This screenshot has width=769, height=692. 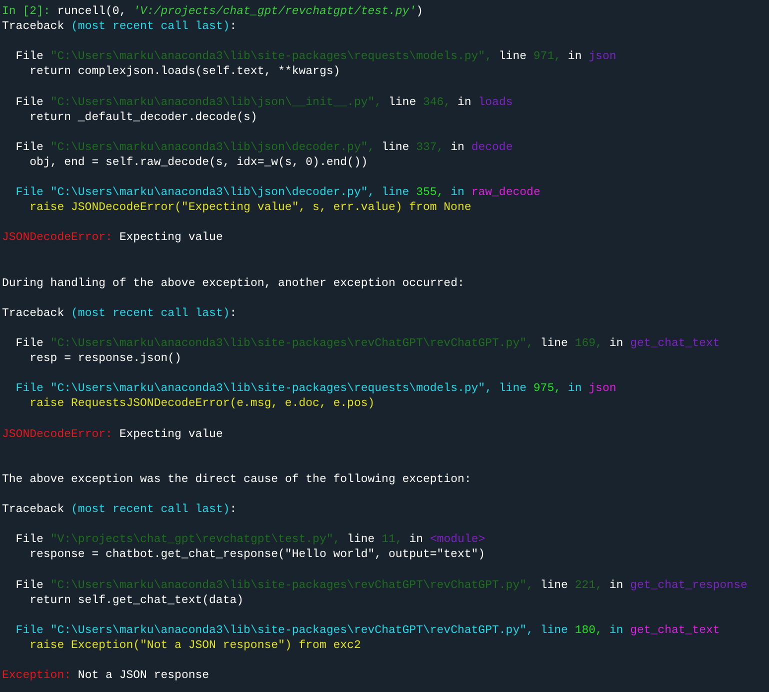 What do you see at coordinates (198, 162) in the screenshot?
I see `source-line: obj, end = self.raw_decode(s, idx=_w(s, 0).end())` at bounding box center [198, 162].